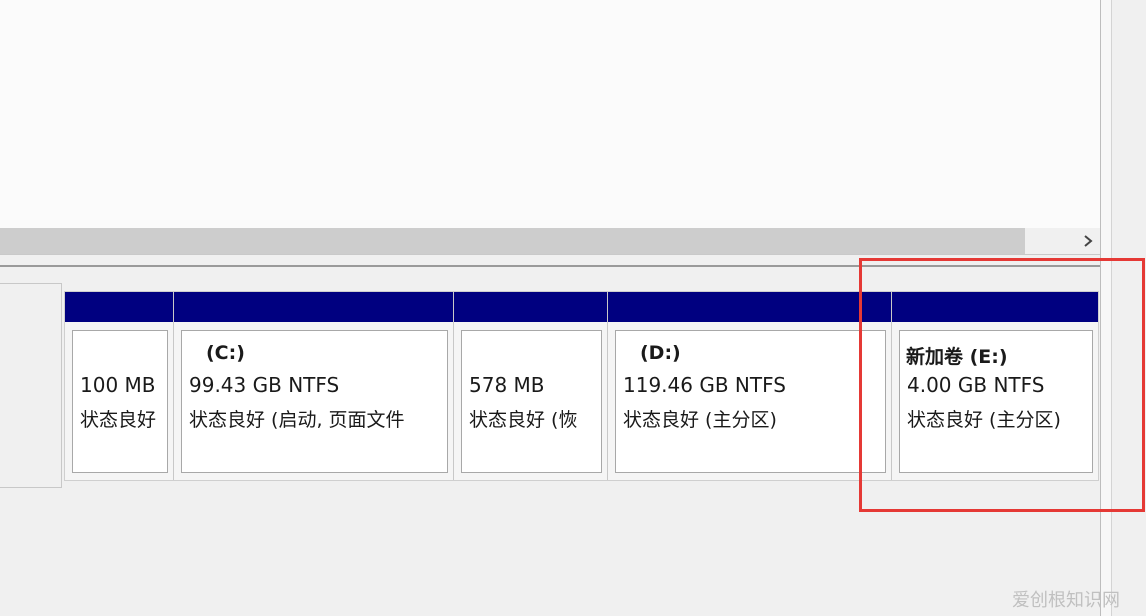 The height and width of the screenshot is (616, 1146). I want to click on partition-size: 578 MB, so click(507, 385).